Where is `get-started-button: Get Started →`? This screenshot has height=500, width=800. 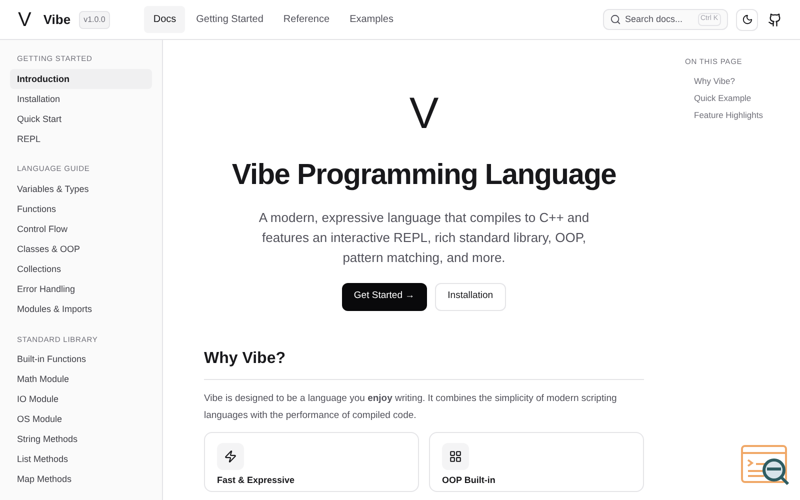 get-started-button: Get Started → is located at coordinates (384, 296).